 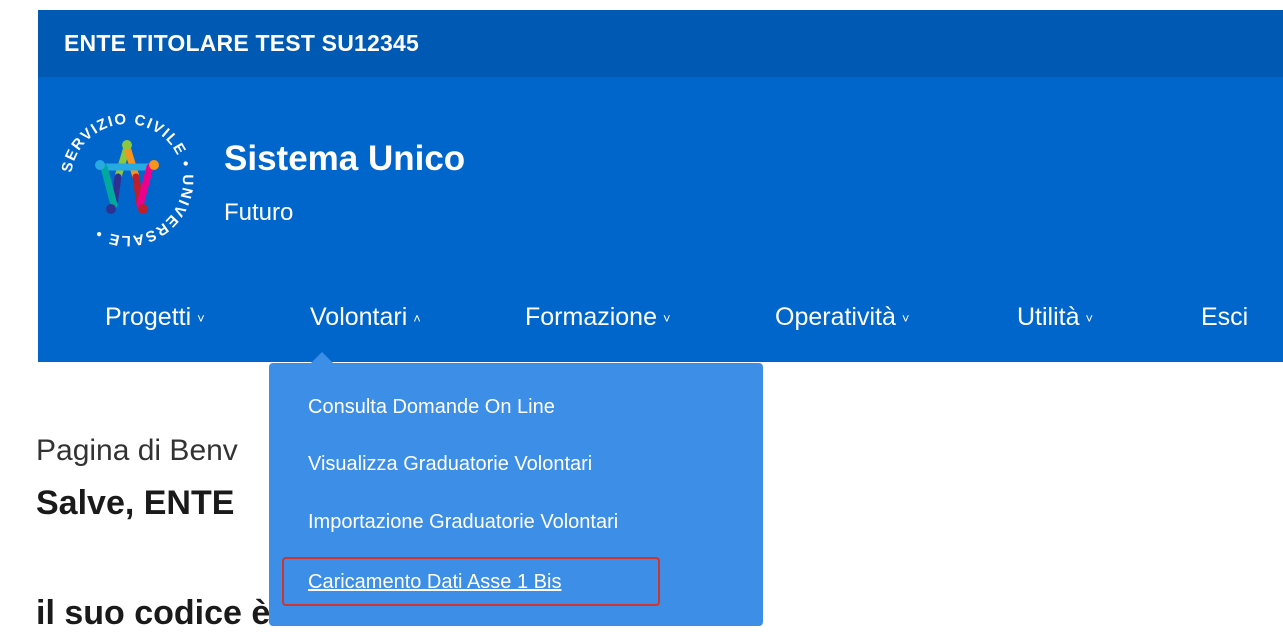 What do you see at coordinates (345, 158) in the screenshot?
I see `brand-title: Sistema Unico` at bounding box center [345, 158].